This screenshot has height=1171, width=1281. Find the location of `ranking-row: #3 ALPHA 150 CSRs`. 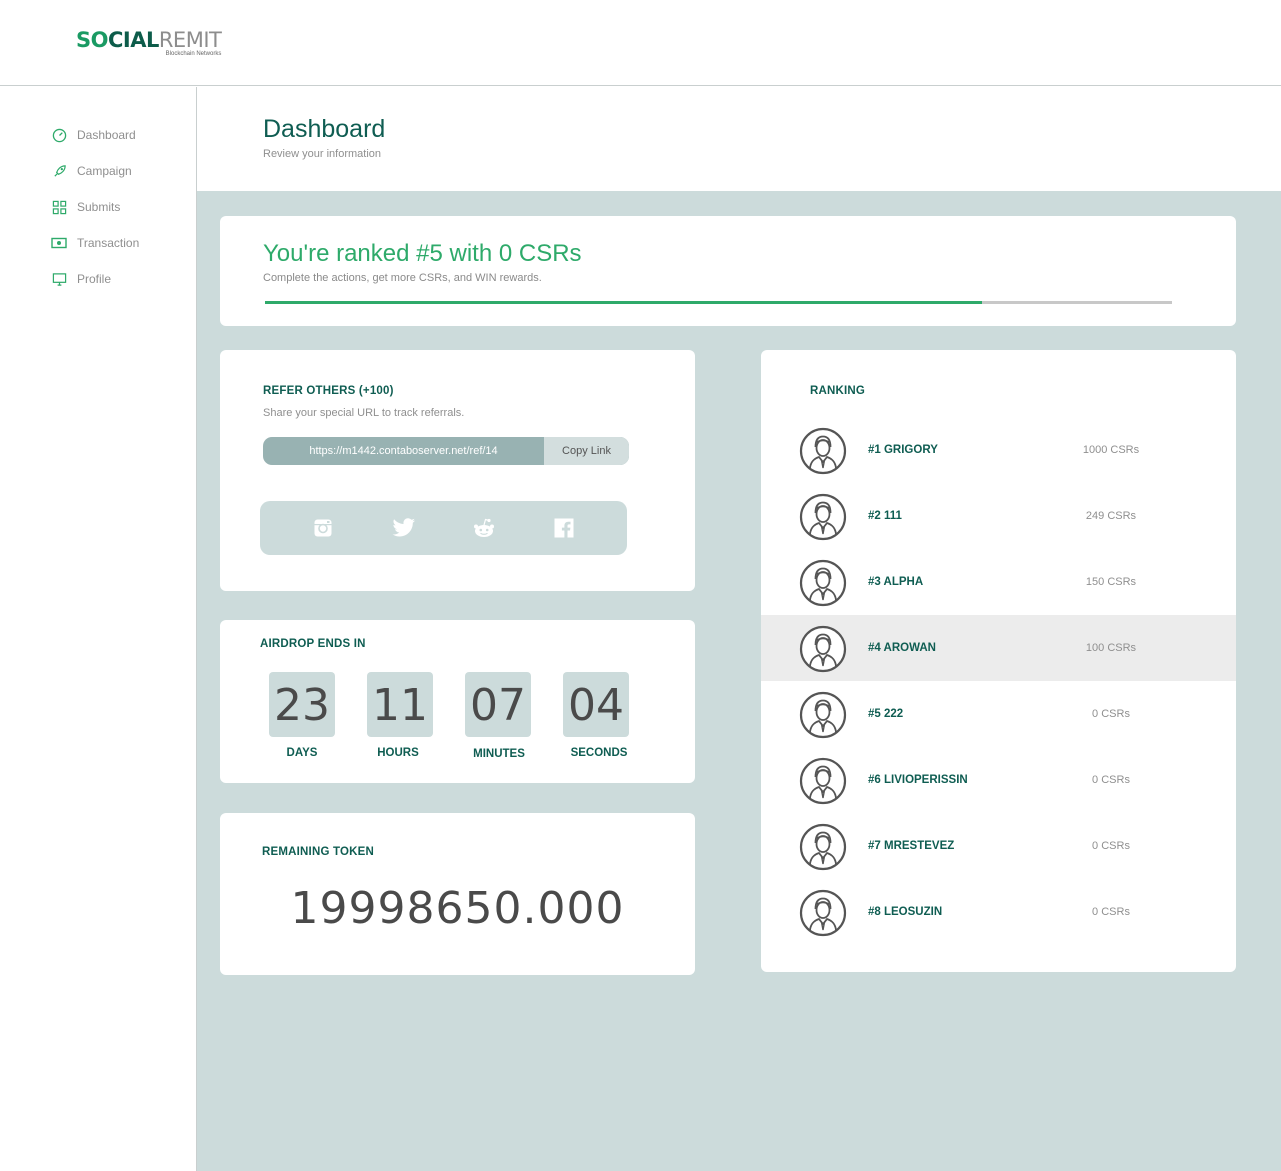

ranking-row: #3 ALPHA 150 CSRs is located at coordinates (998, 582).